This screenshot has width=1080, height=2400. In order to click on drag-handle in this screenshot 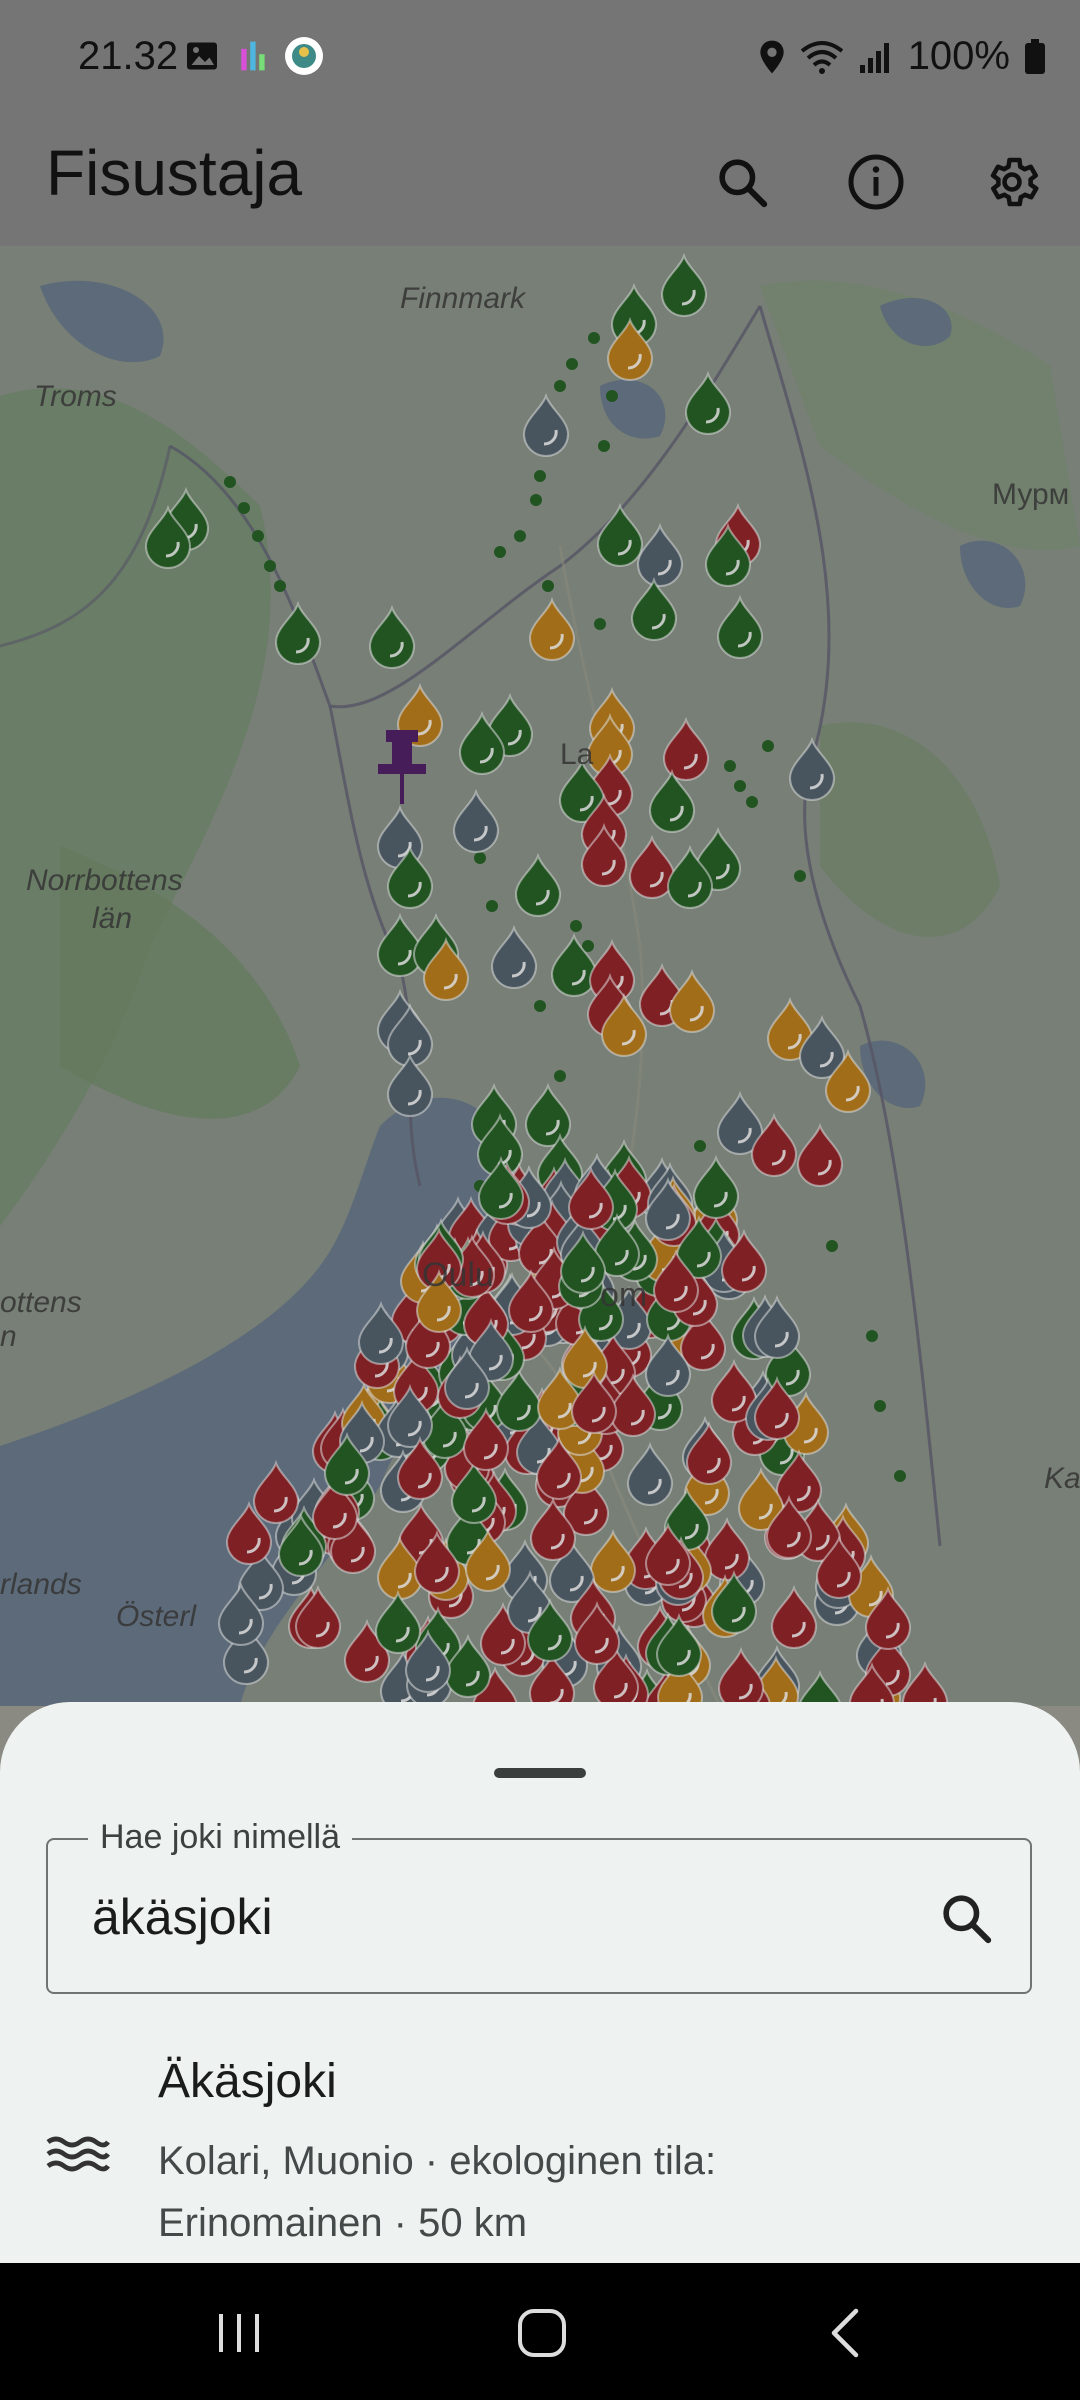, I will do `click(540, 1773)`.